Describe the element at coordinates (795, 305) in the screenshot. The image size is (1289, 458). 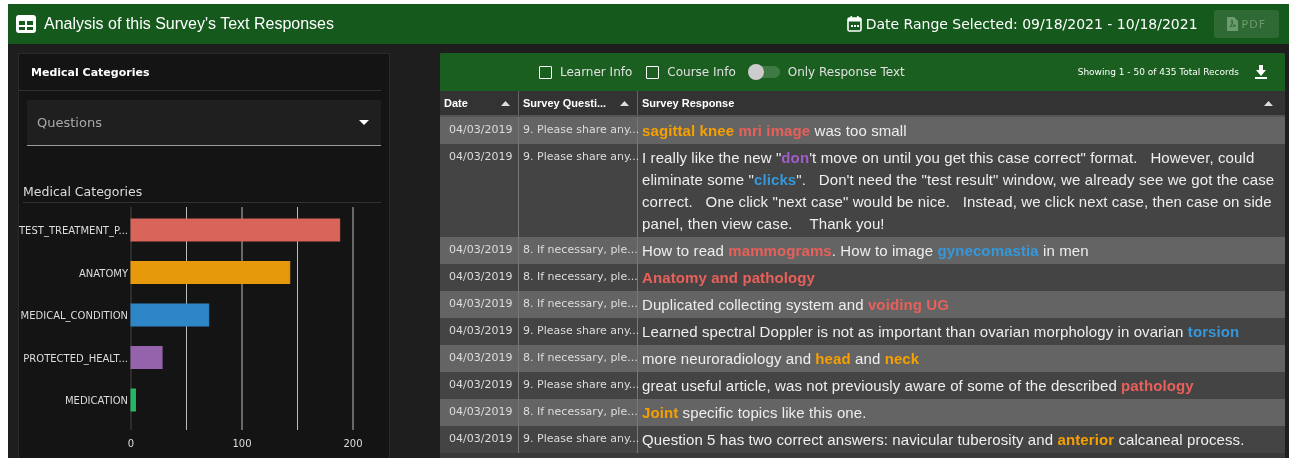
I see `response-cell-text: Duplicated collecting system and voiding UG` at that location.